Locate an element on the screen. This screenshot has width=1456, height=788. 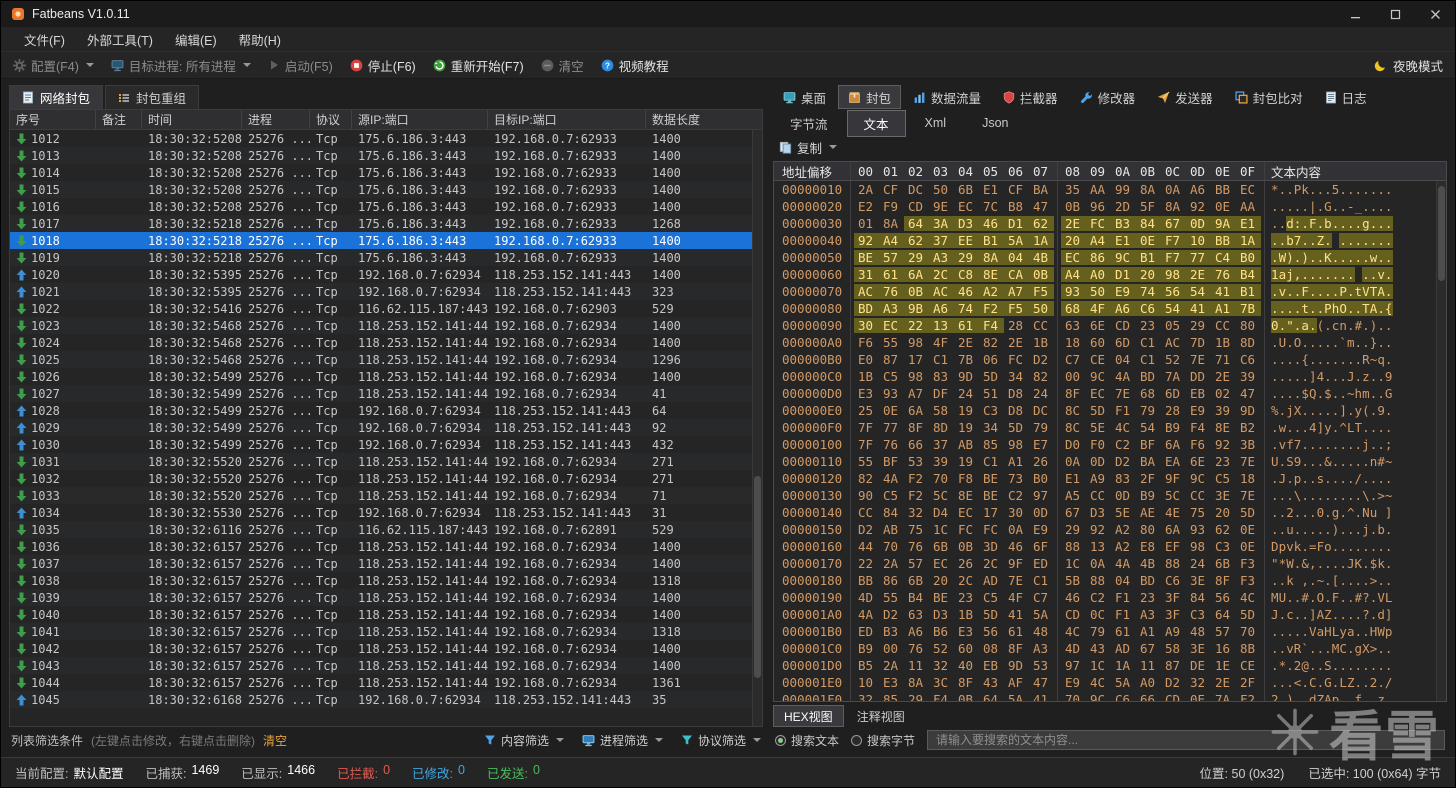
hex-byte: 76 is located at coordinates (1223, 274).